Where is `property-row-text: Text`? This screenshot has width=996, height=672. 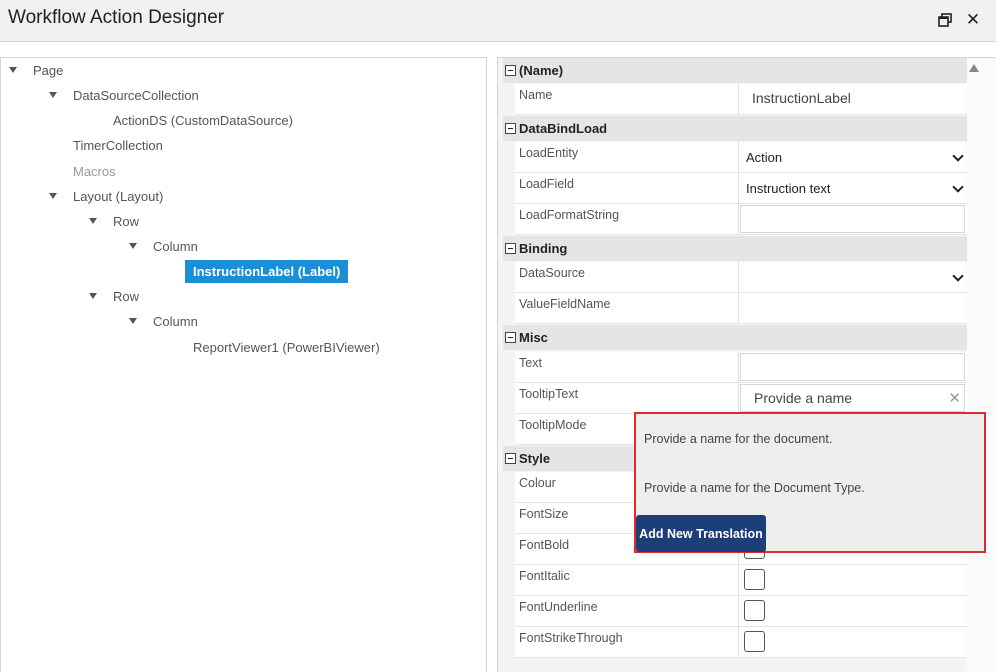 property-row-text: Text is located at coordinates (741, 367).